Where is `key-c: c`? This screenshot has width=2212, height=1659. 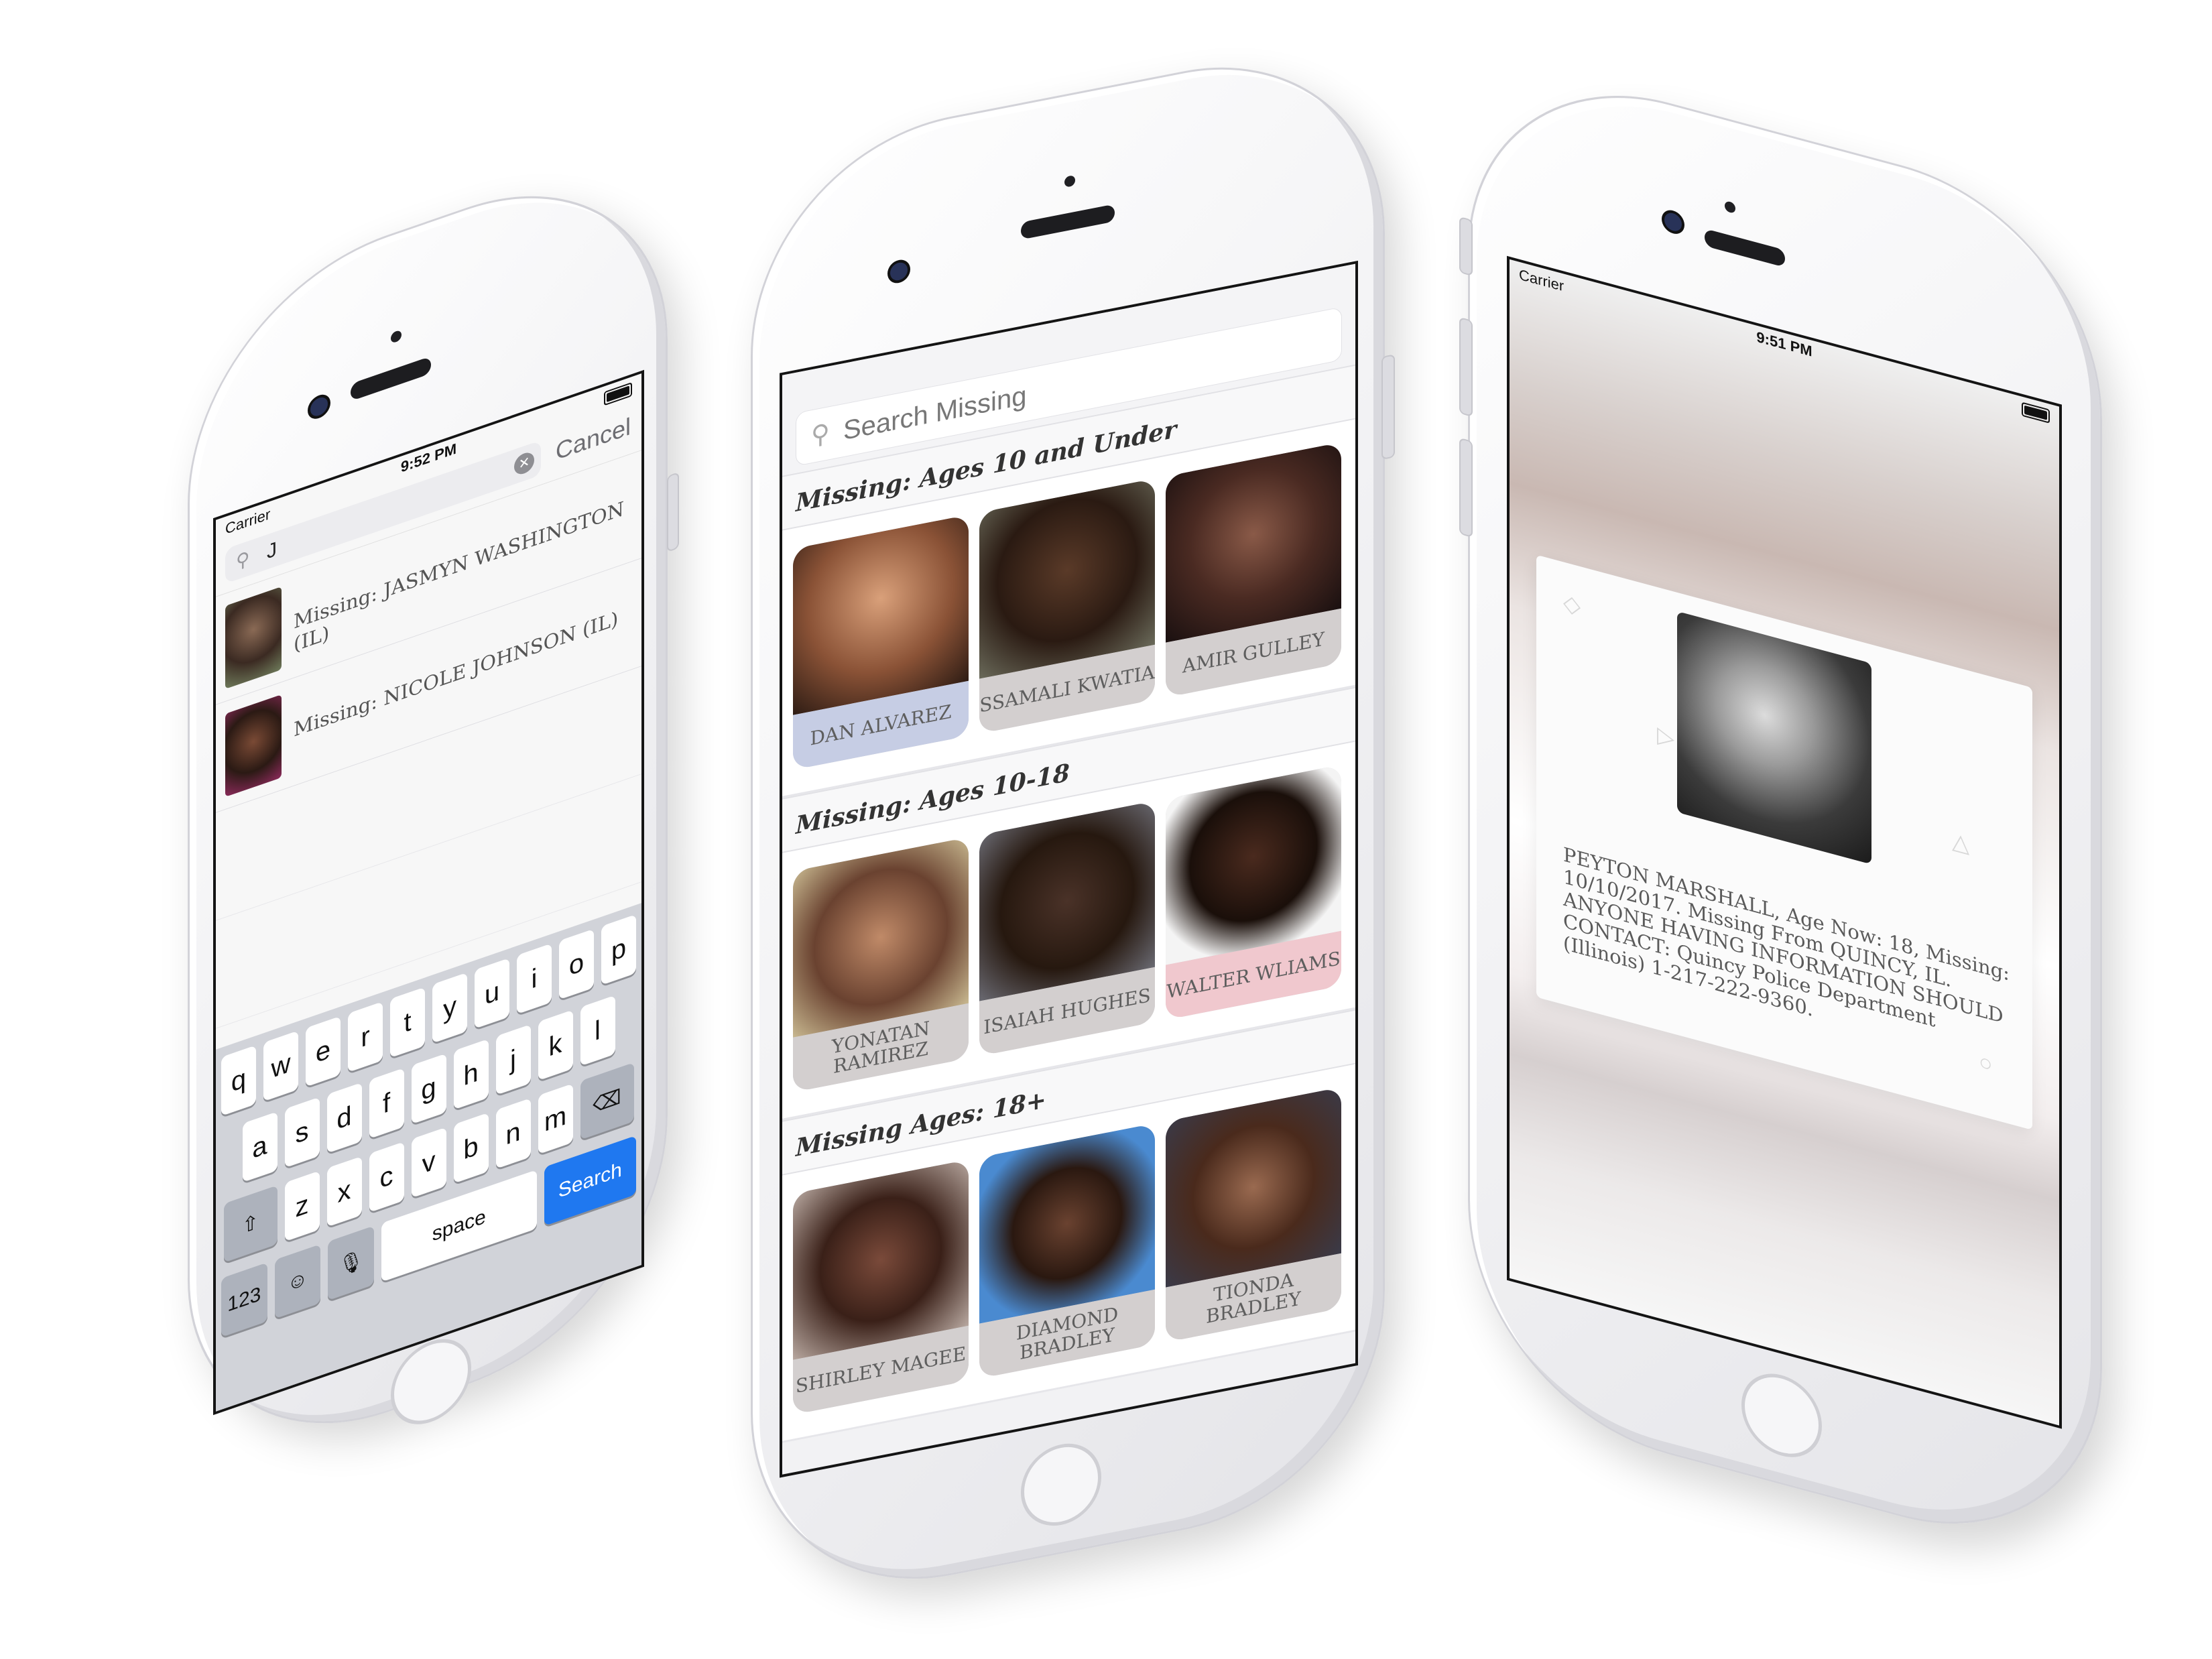
key-c: c is located at coordinates (386, 1177).